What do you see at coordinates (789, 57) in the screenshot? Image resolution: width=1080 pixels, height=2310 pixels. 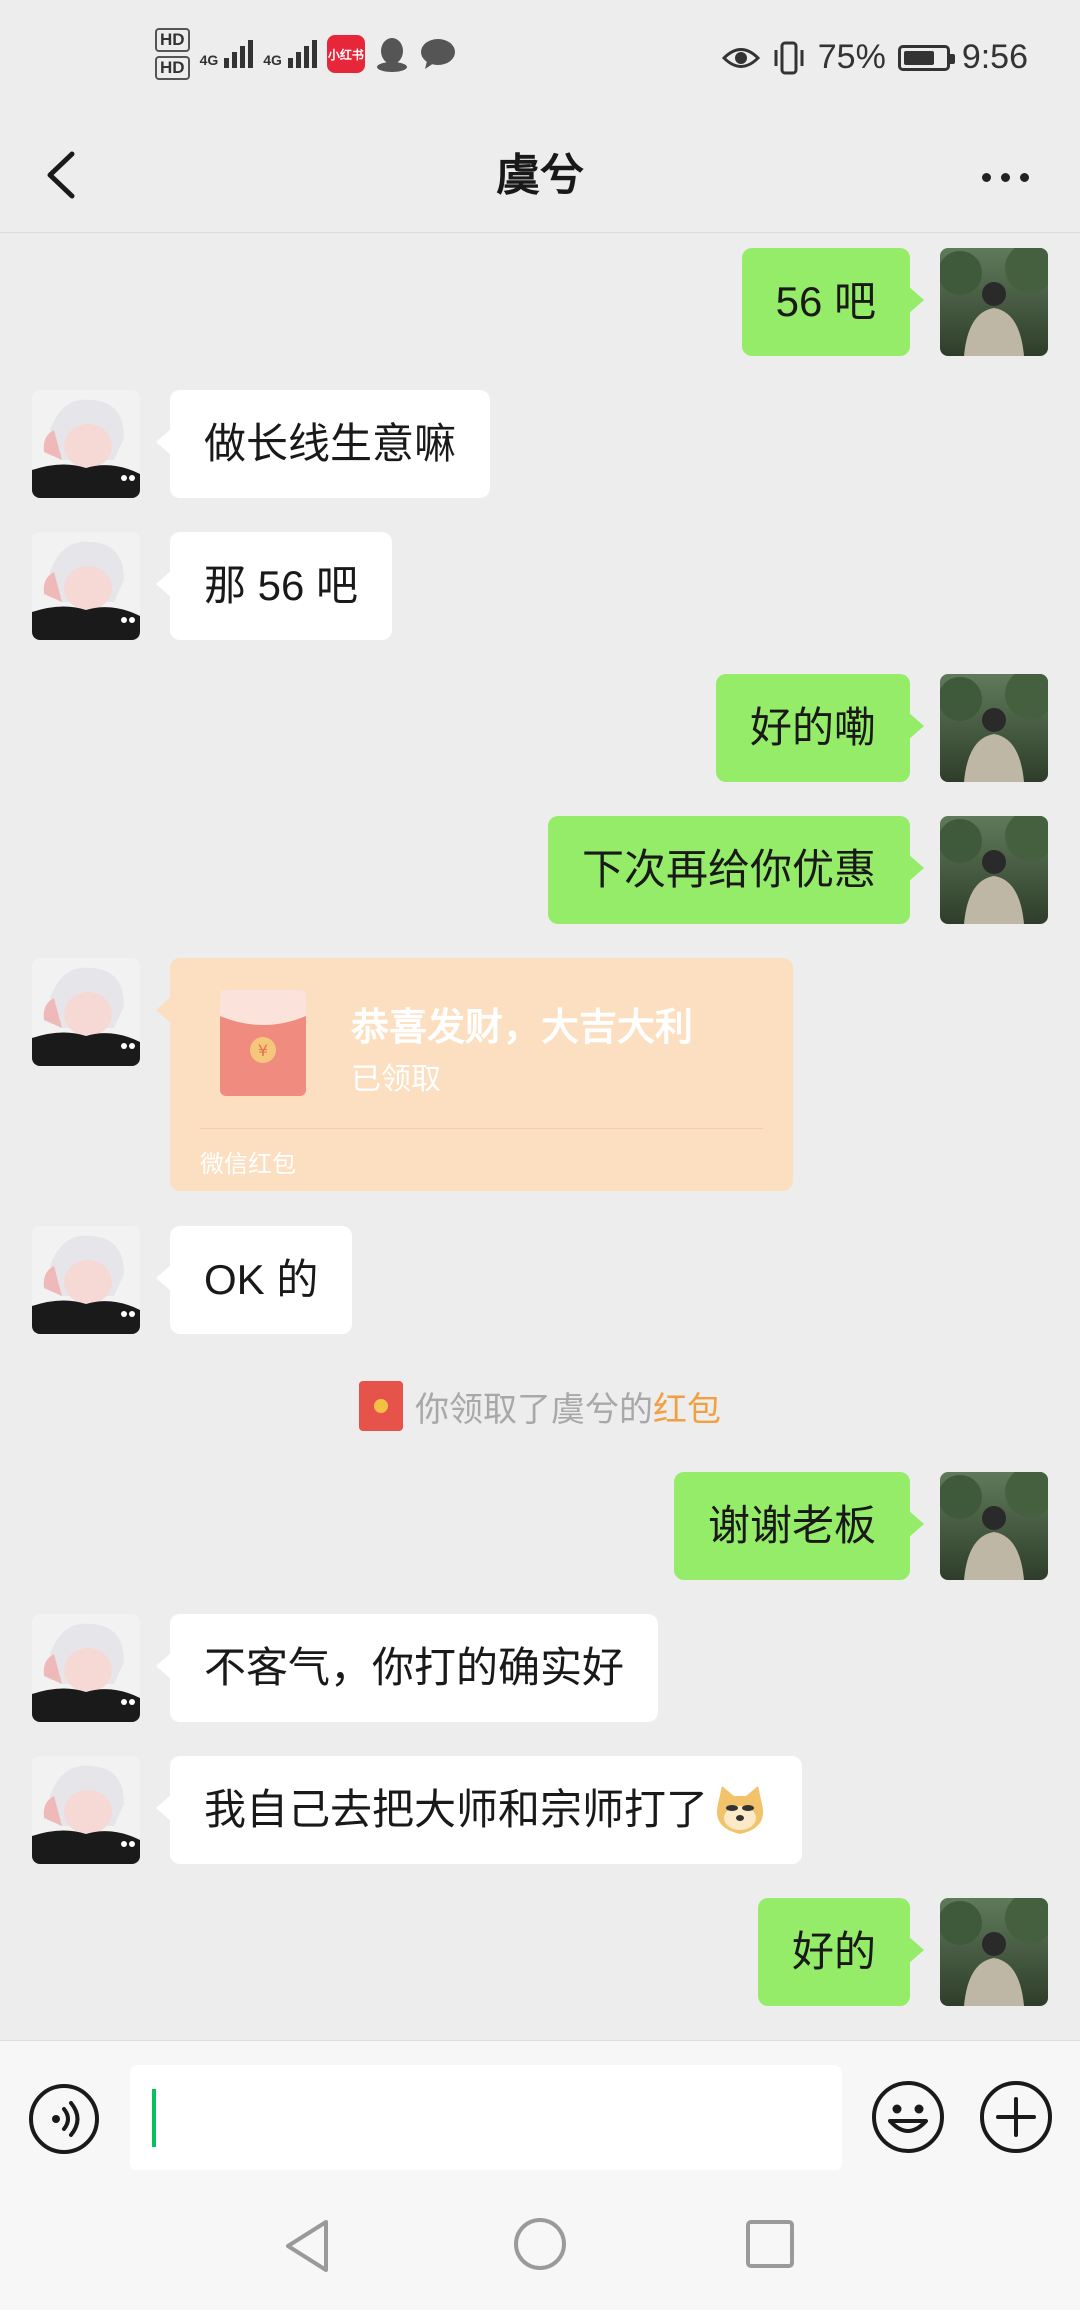 I see `vibrate-icon` at bounding box center [789, 57].